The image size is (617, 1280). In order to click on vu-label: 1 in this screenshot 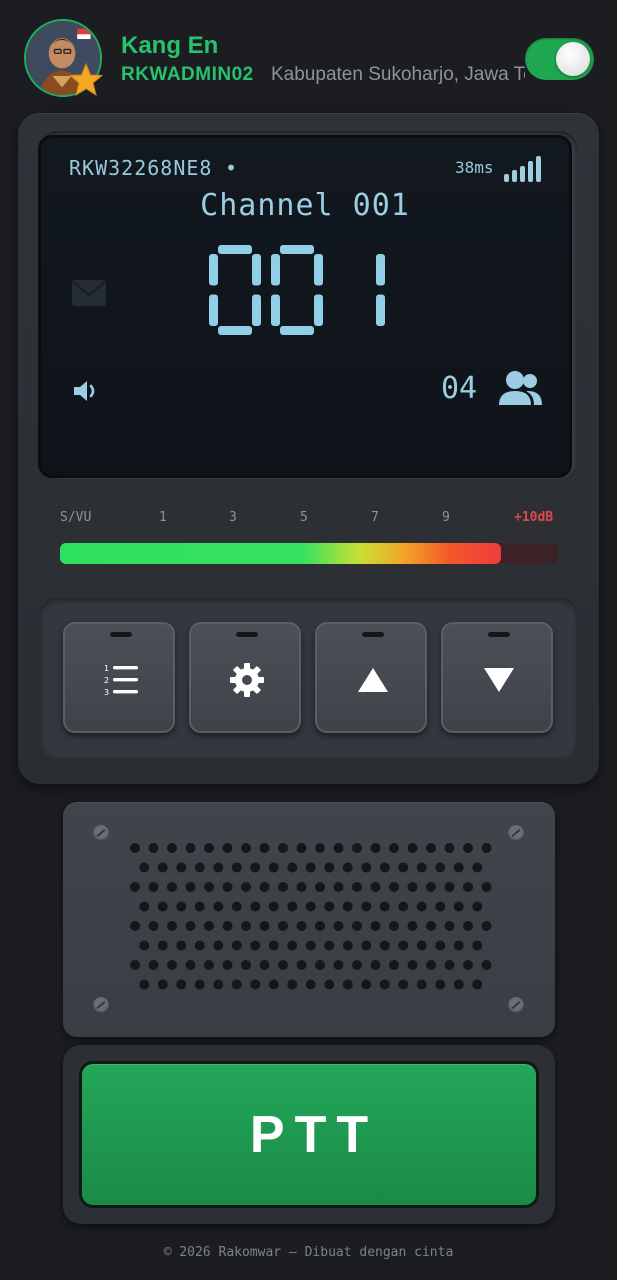, I will do `click(163, 517)`.